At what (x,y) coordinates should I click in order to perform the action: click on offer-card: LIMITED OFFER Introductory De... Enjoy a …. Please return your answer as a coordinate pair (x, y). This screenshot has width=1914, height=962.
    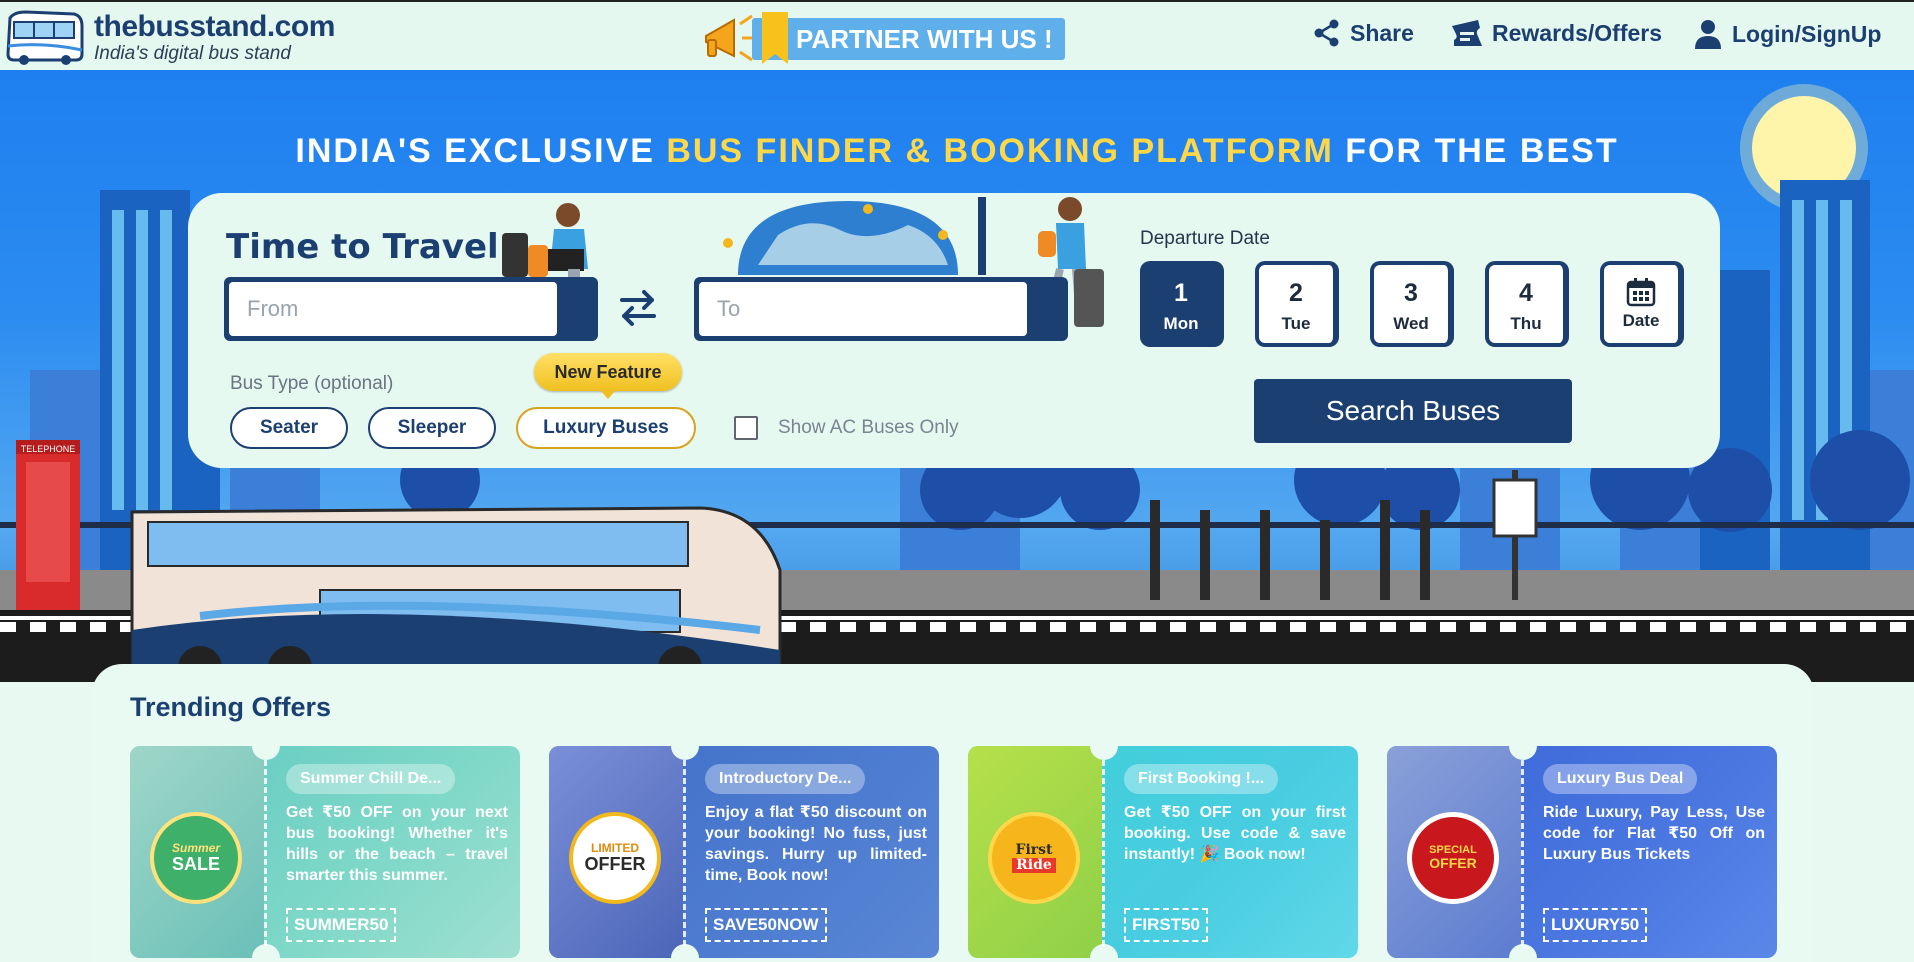
    Looking at the image, I should click on (744, 852).